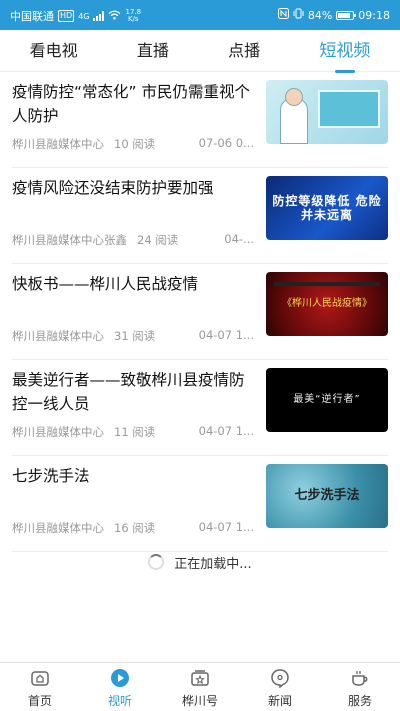 This screenshot has width=400, height=711. I want to click on item-thumbnail, so click(327, 112).